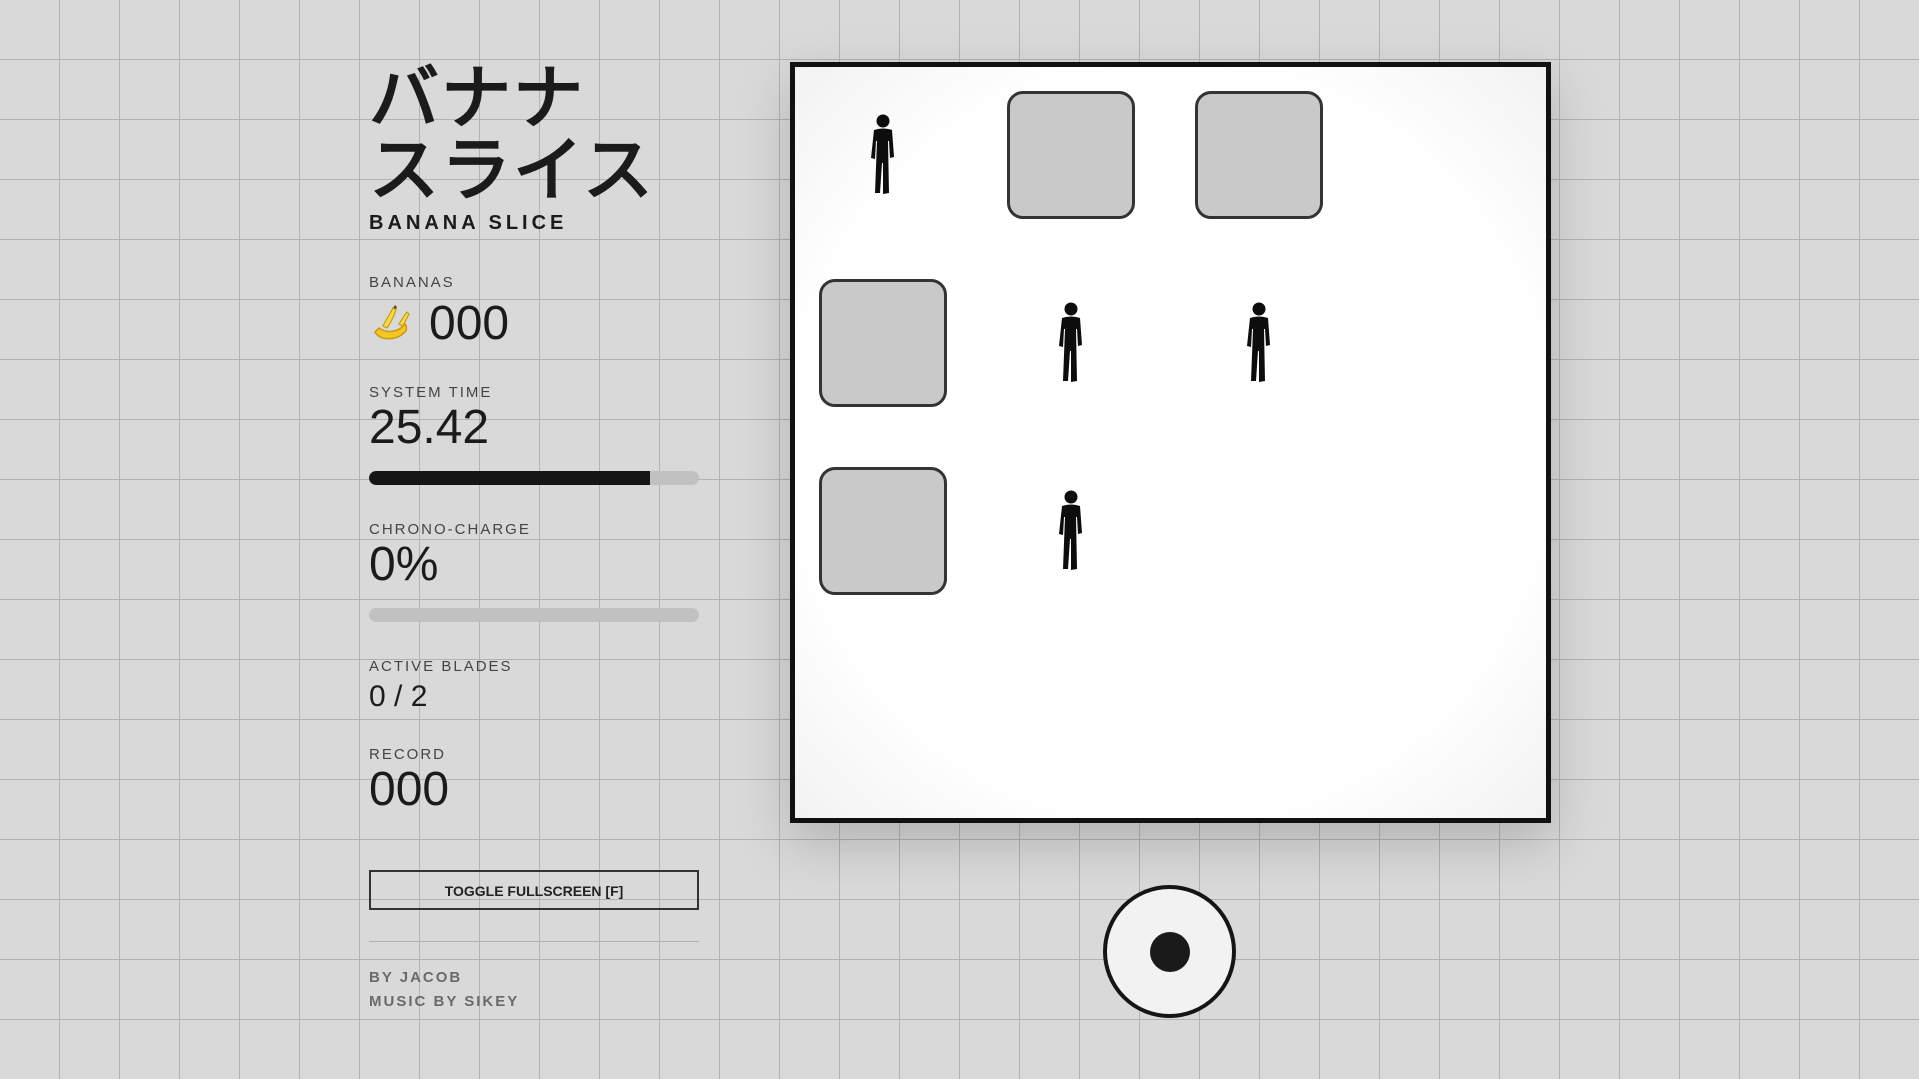  Describe the element at coordinates (534, 615) in the screenshot. I see `chrono-charge-bar` at that location.